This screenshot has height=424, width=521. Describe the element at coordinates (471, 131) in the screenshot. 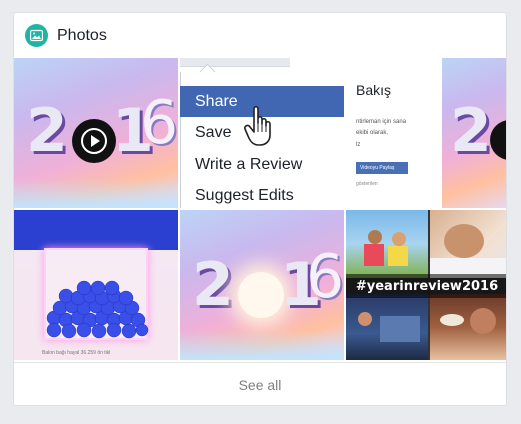

I see `digit-2-partial: 2` at that location.